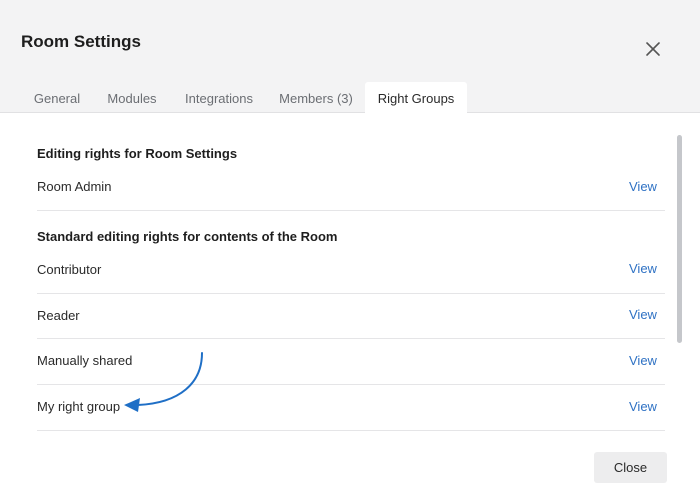  I want to click on close-x-icon, so click(653, 49).